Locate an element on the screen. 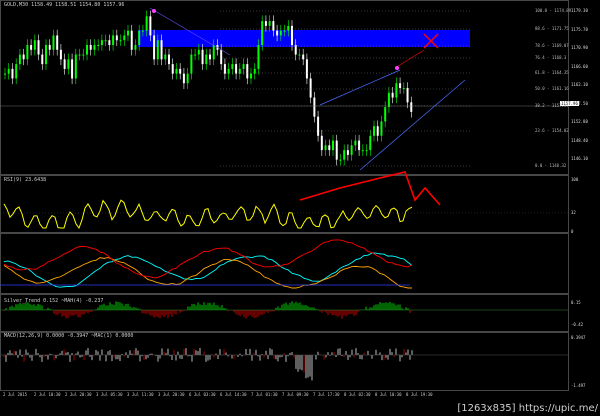 This screenshot has height=416, width=600. rsi-level-mid: 32 is located at coordinates (573, 212).